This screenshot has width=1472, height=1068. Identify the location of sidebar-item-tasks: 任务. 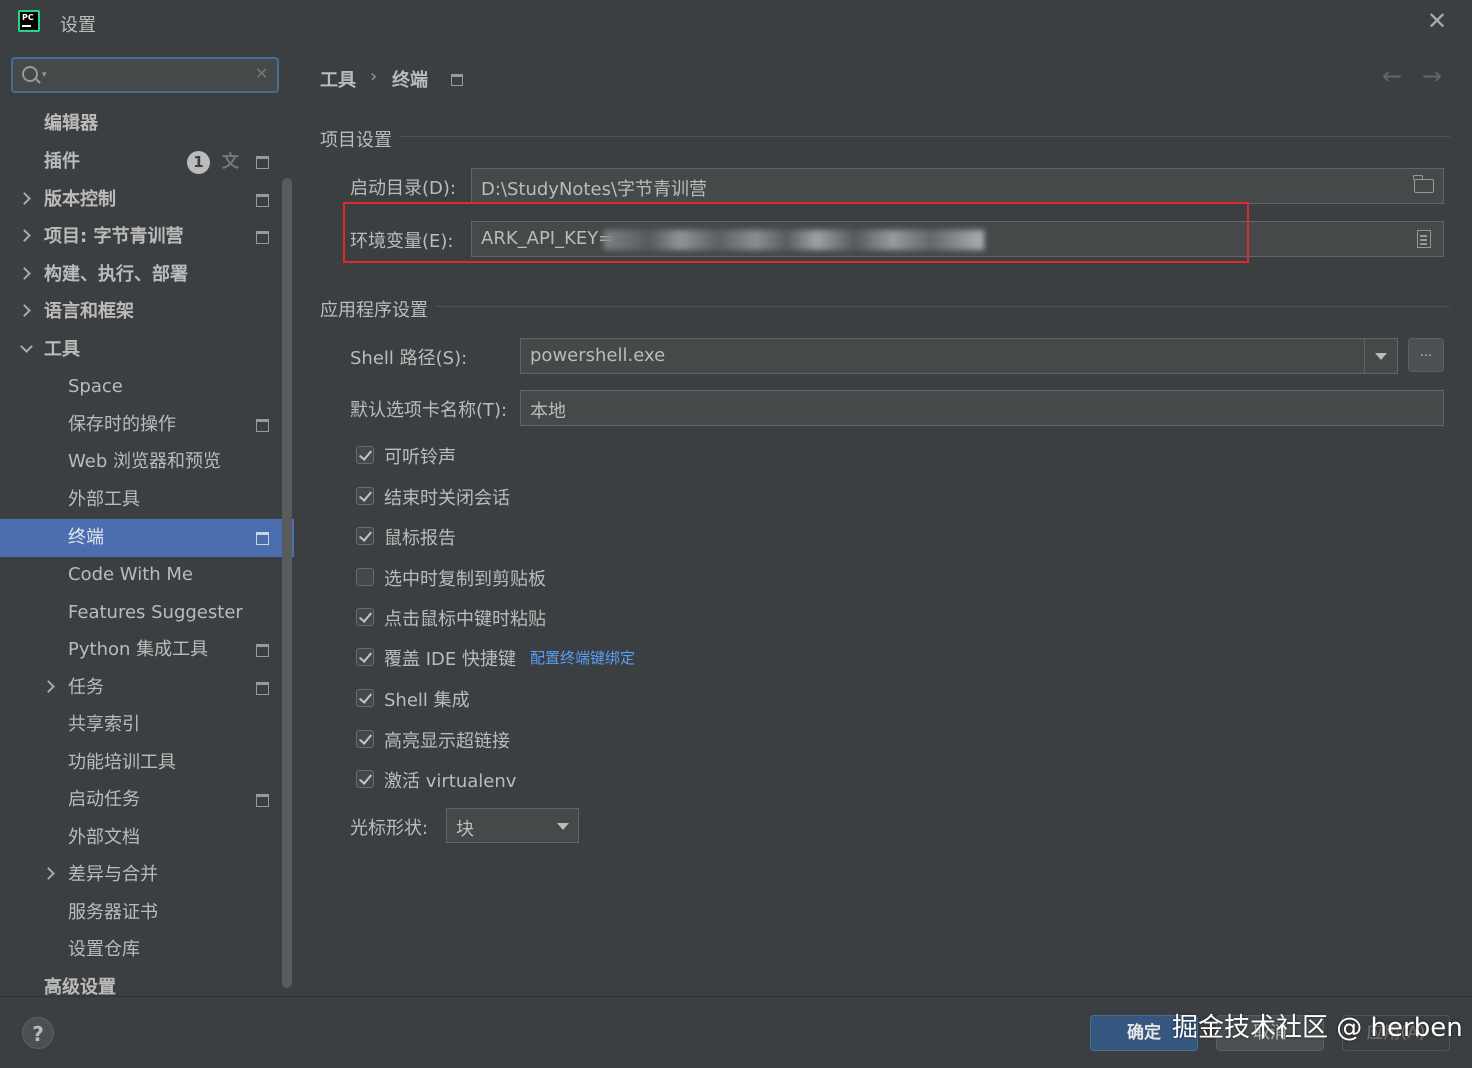
(140, 688).